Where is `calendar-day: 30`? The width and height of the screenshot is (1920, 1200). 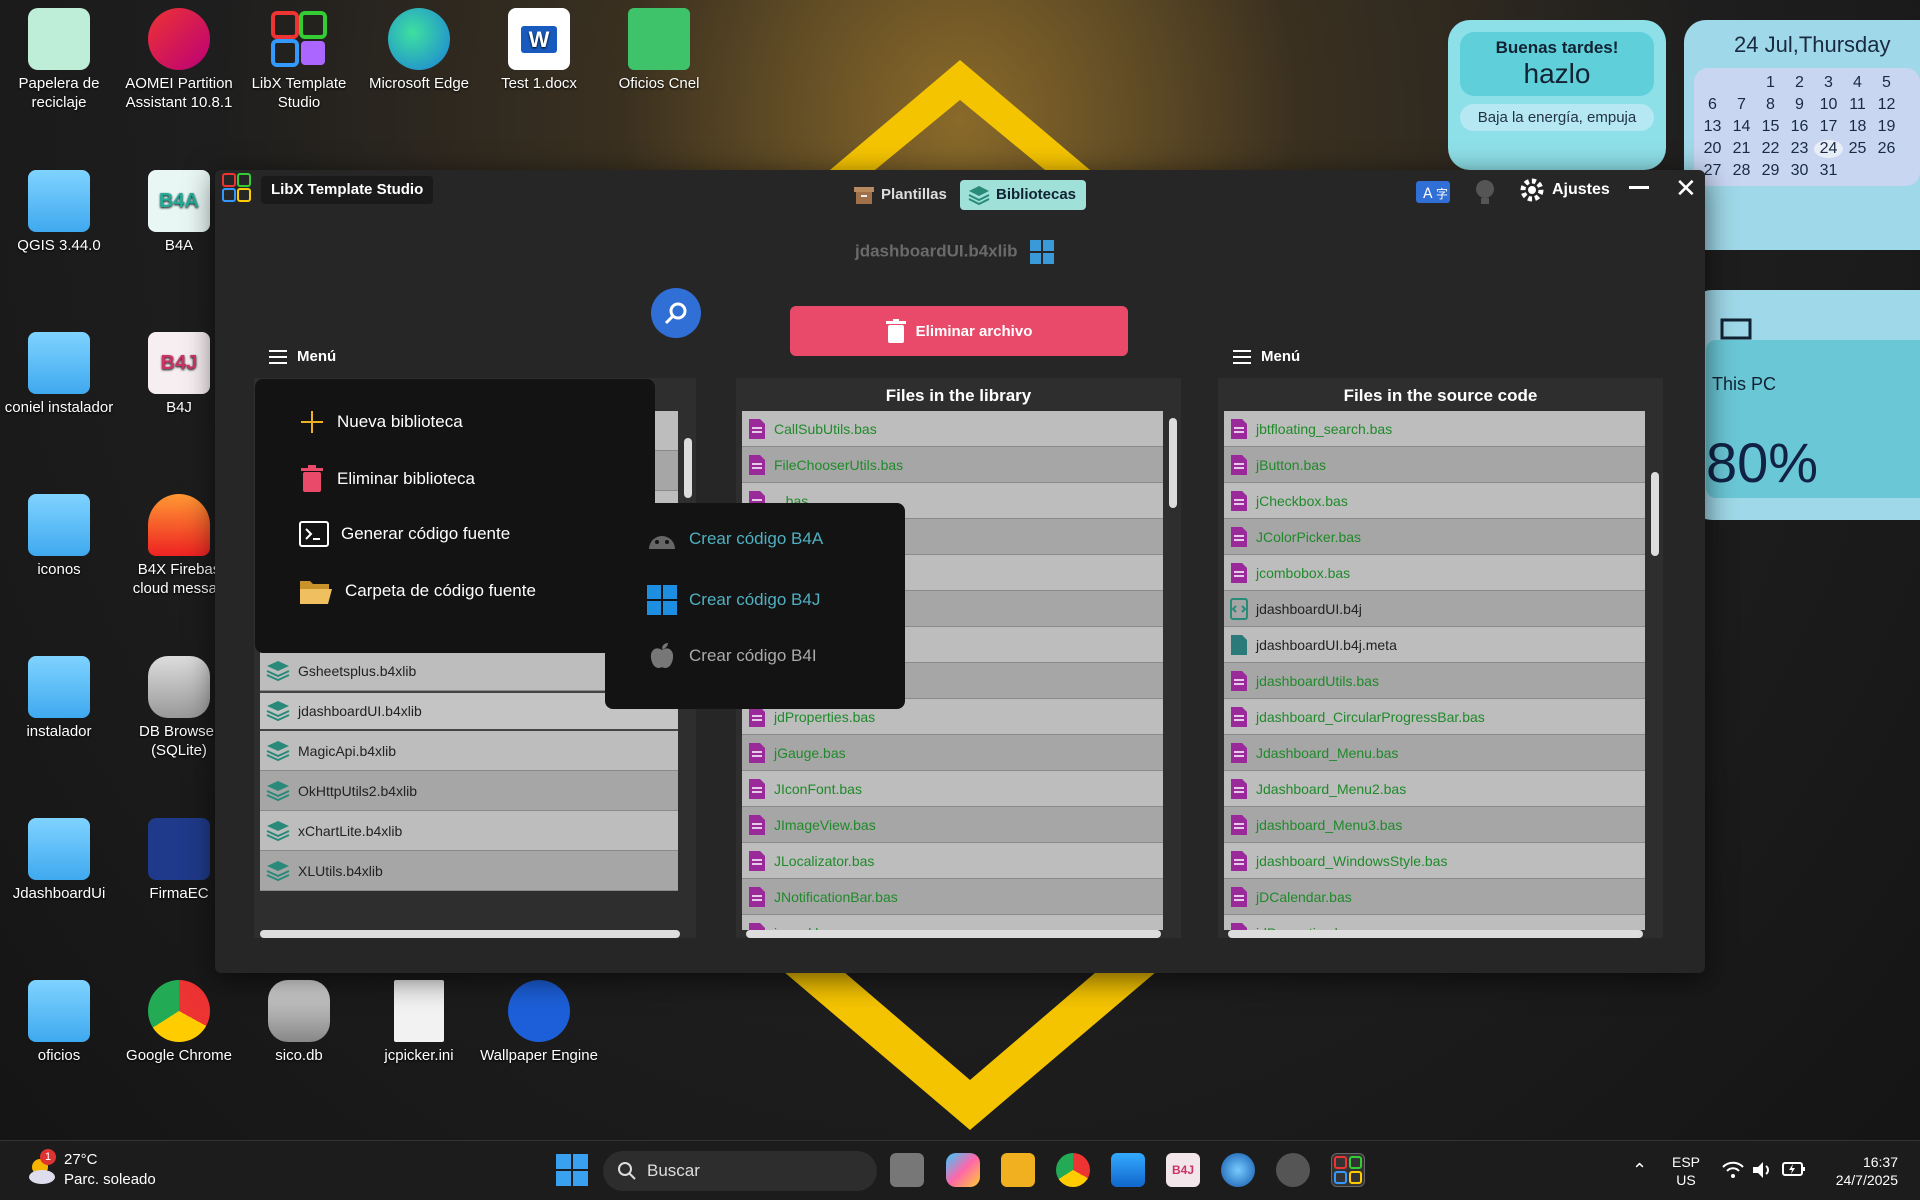
calendar-day: 30 is located at coordinates (1799, 171).